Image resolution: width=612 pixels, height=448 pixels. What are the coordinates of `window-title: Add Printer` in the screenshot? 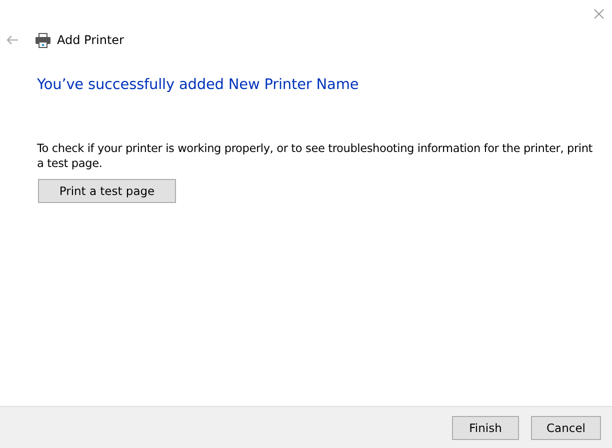 It's located at (90, 40).